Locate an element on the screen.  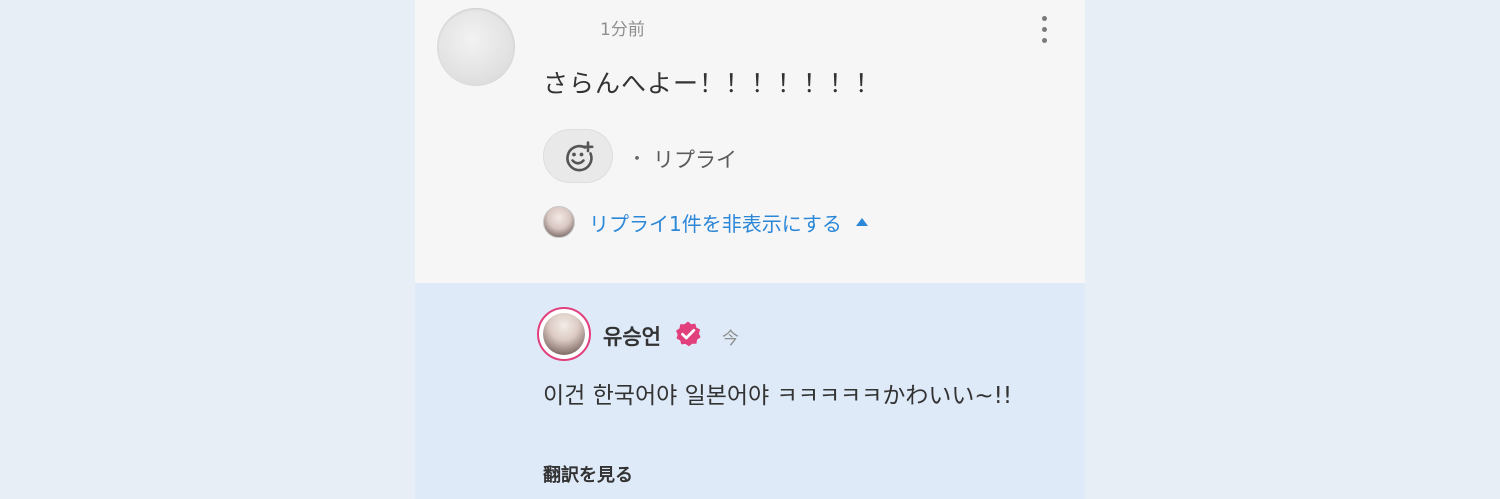
comment-text: さらんへよー！！！！！！！ is located at coordinates (712, 83).